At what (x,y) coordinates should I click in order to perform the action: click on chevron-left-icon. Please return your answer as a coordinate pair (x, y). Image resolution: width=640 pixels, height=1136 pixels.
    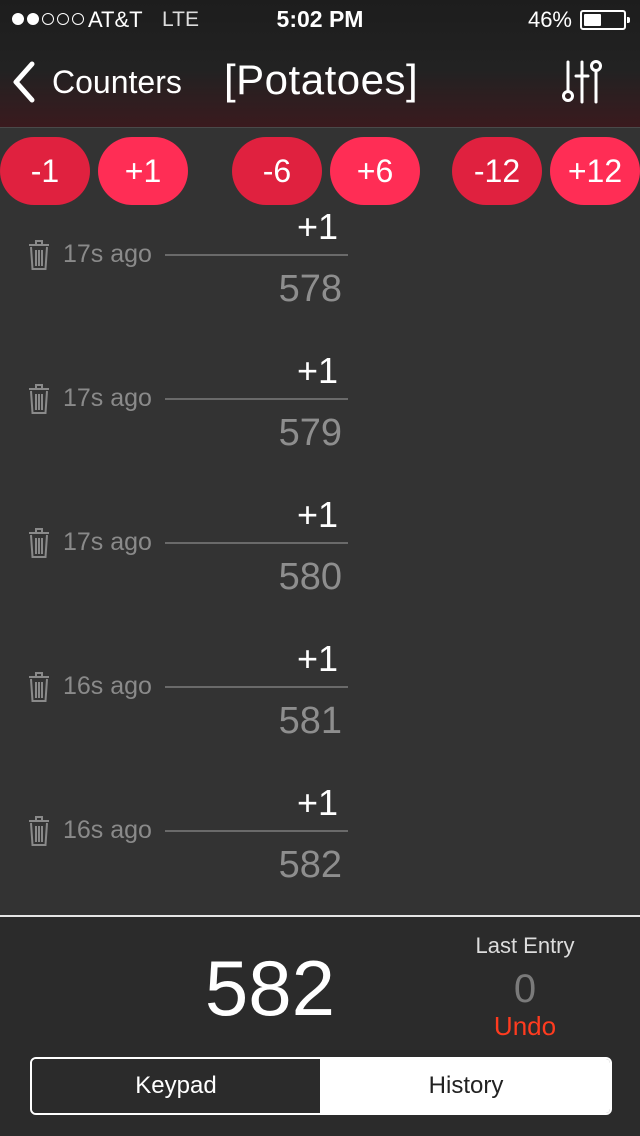
    Looking at the image, I should click on (24, 82).